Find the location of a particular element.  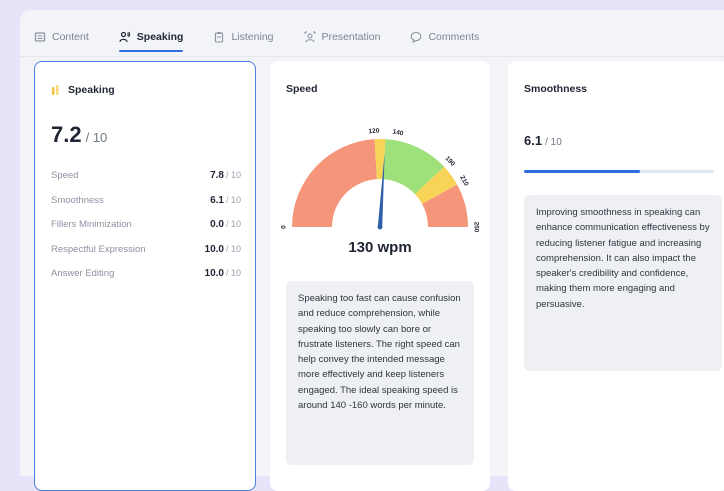

speaker-person-icon is located at coordinates (125, 37).